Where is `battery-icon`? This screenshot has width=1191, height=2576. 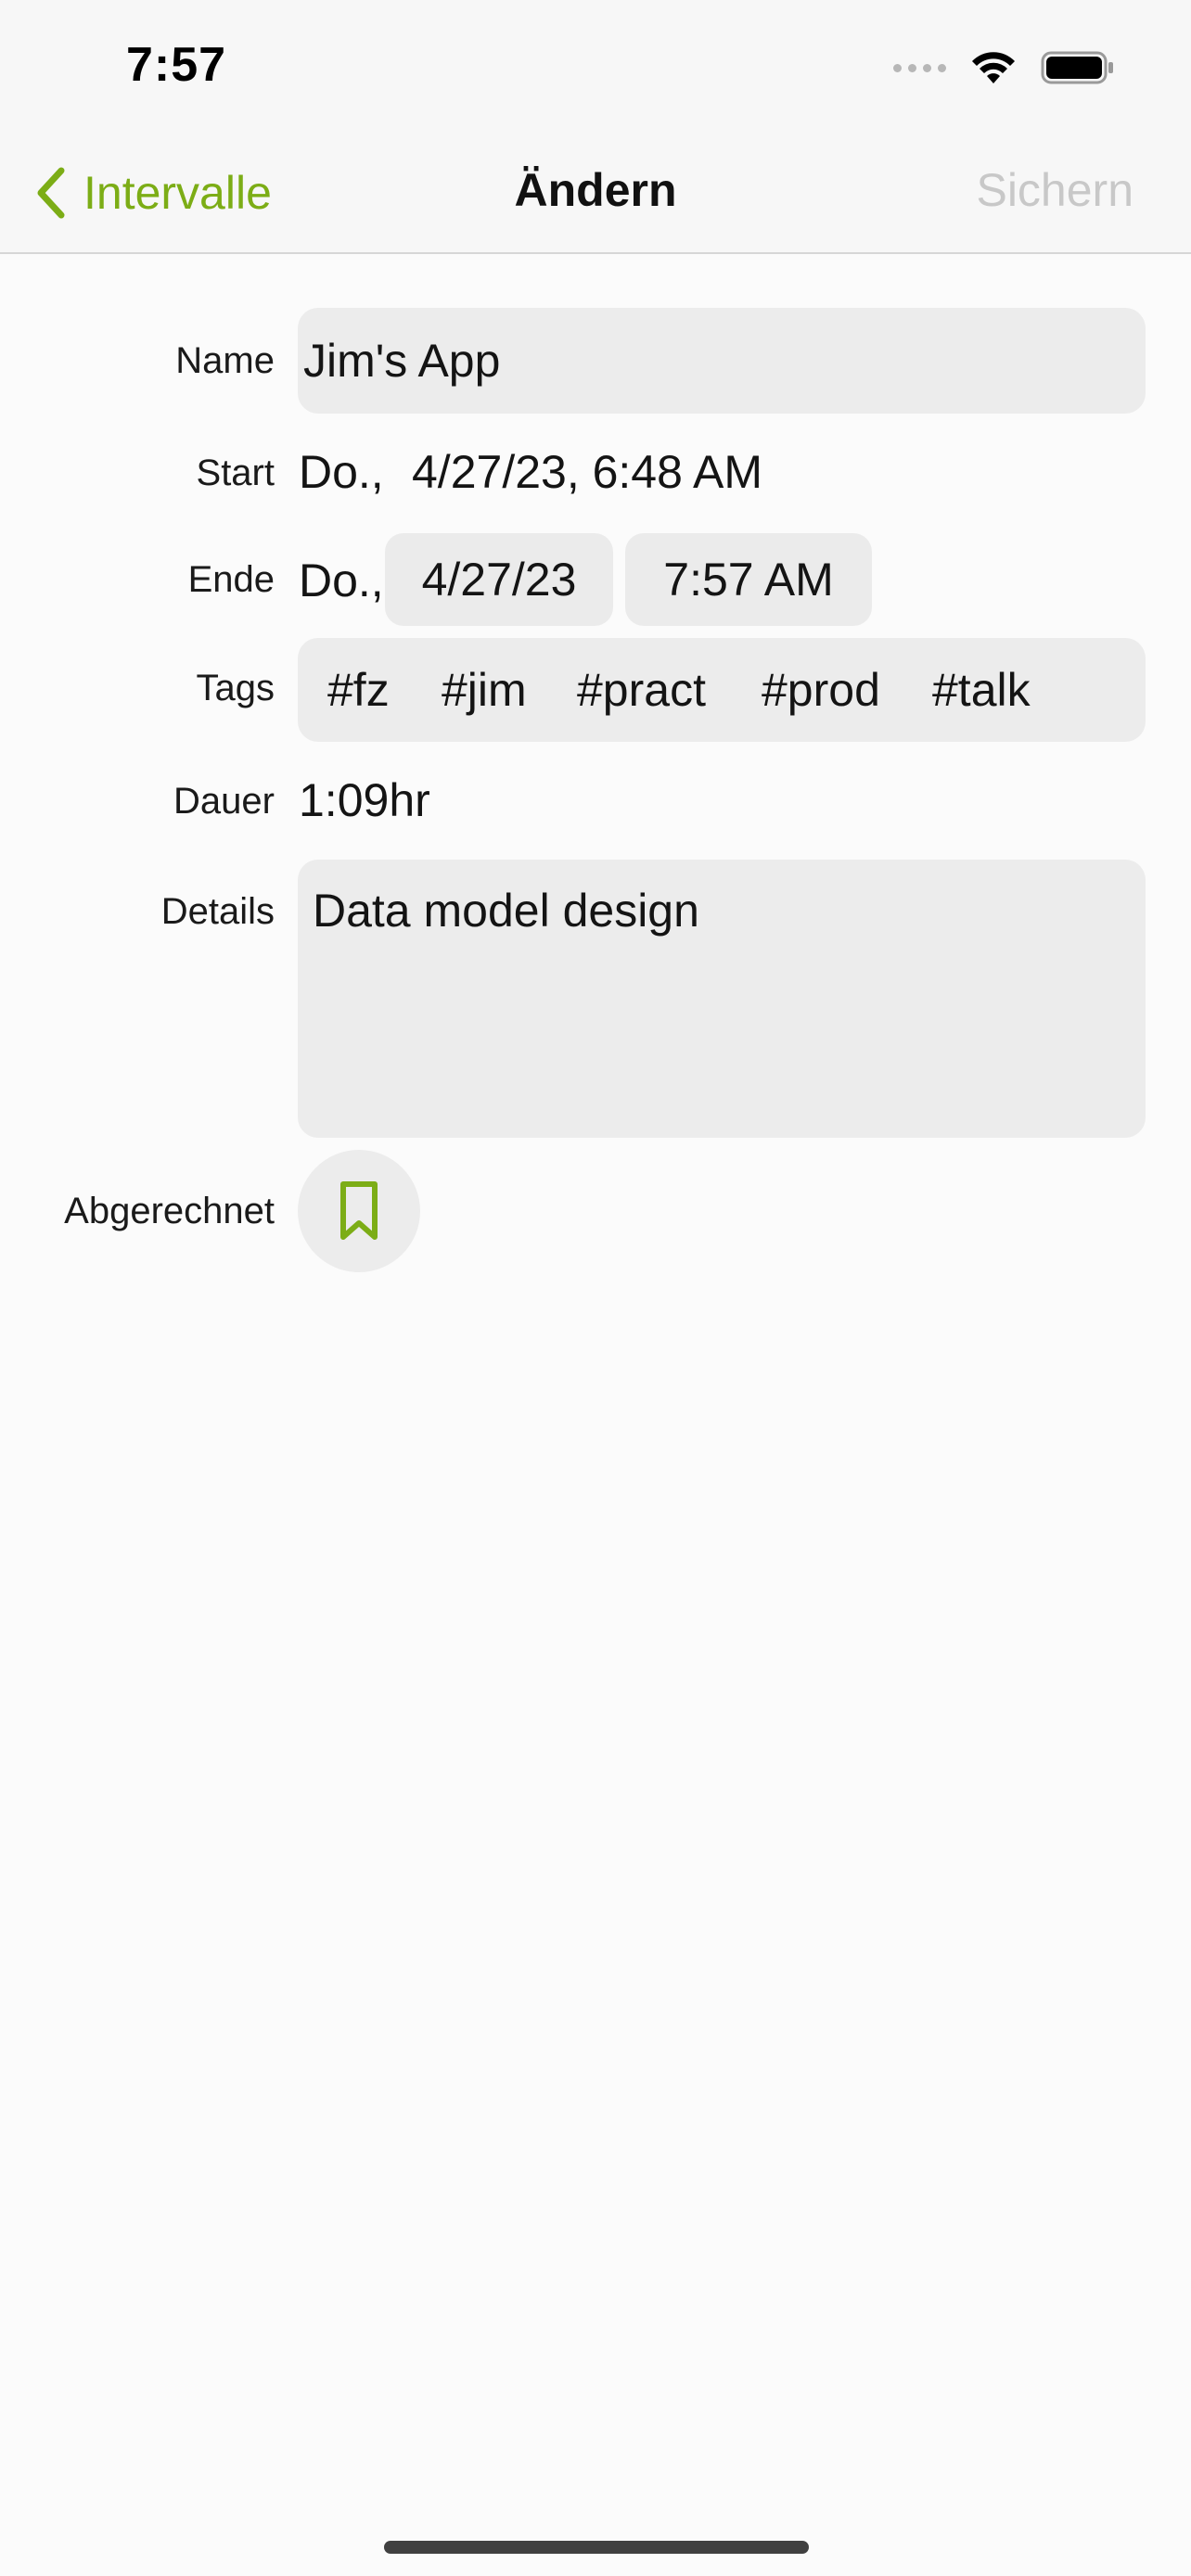
battery-icon is located at coordinates (1077, 67).